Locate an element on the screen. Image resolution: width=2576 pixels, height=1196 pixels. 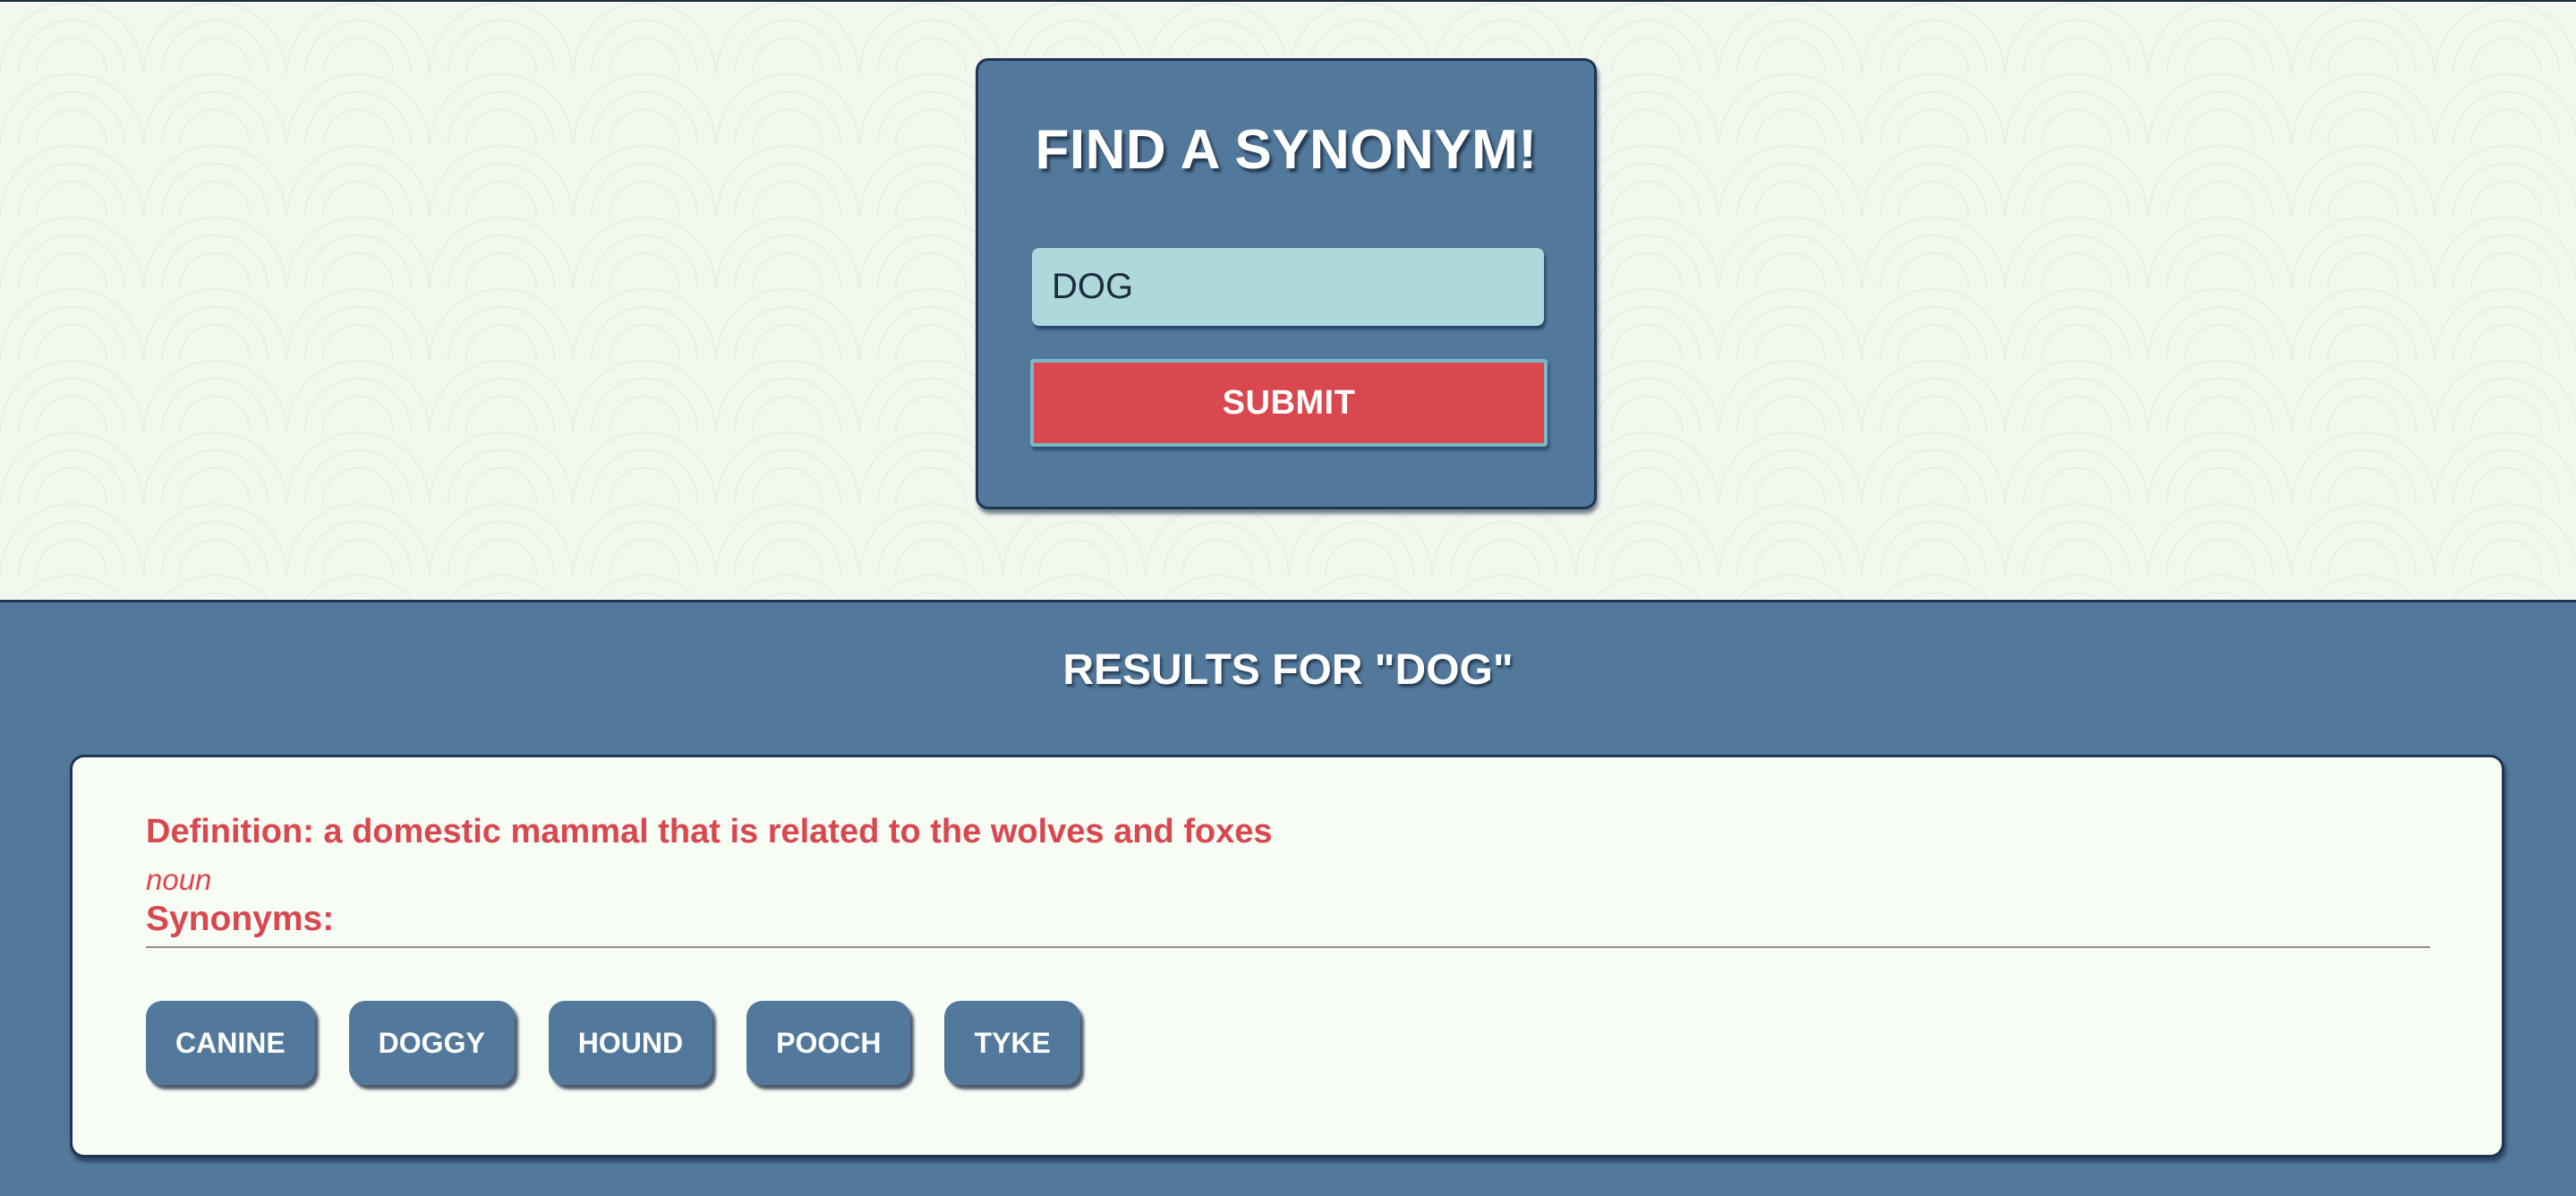
search-title: FIND A SYNONYM! is located at coordinates (1286, 150).